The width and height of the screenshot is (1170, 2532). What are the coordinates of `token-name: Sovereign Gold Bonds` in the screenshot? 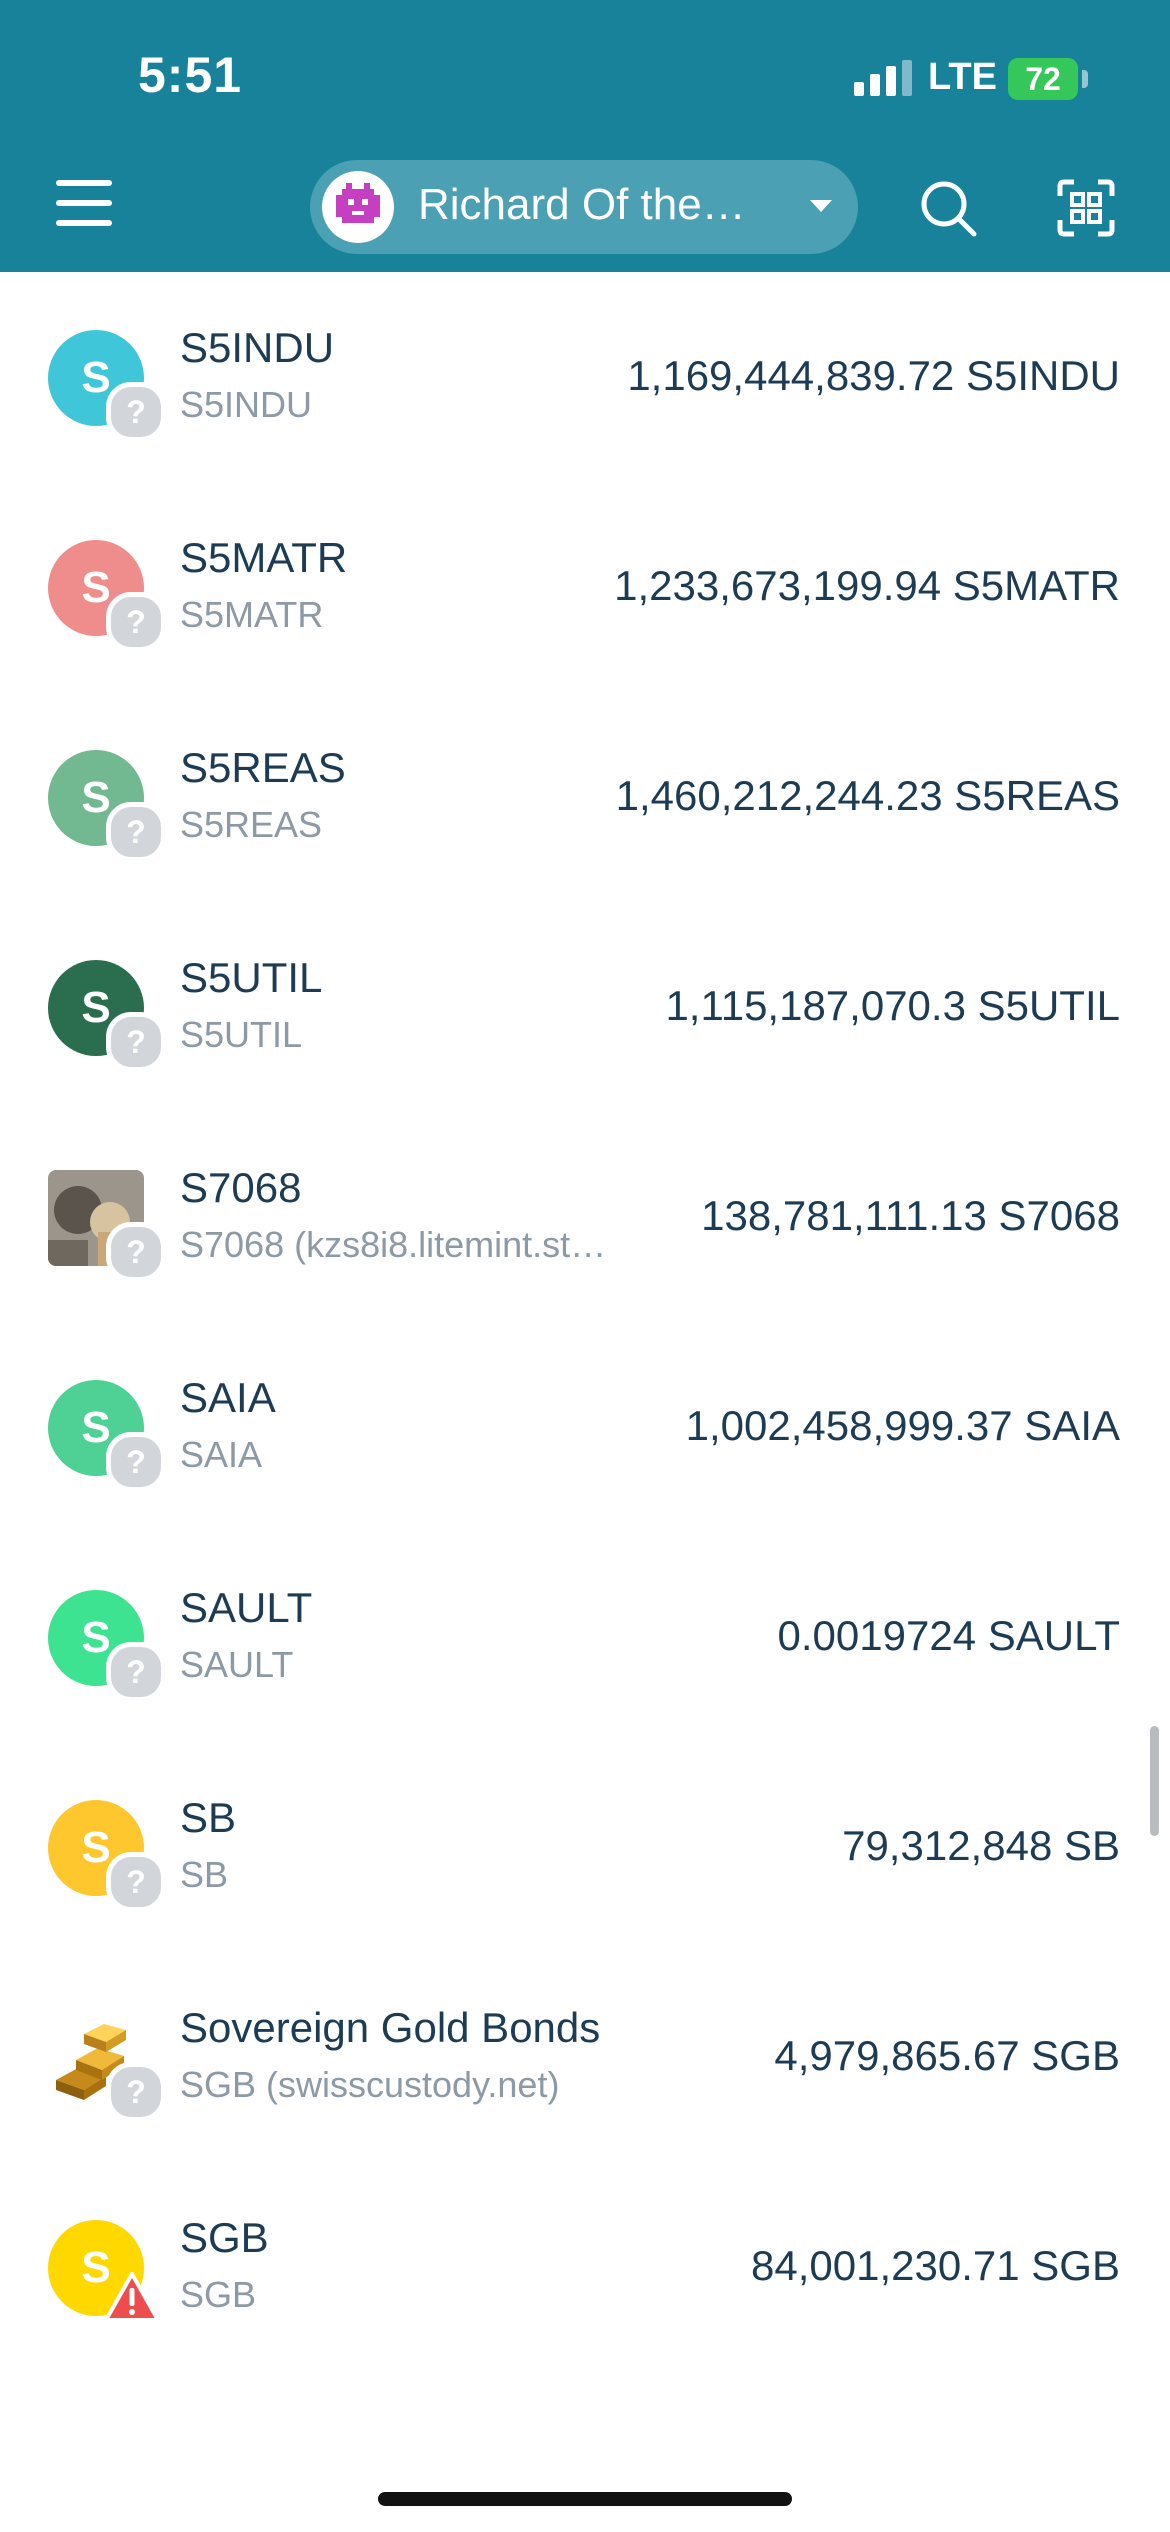 It's located at (390, 2027).